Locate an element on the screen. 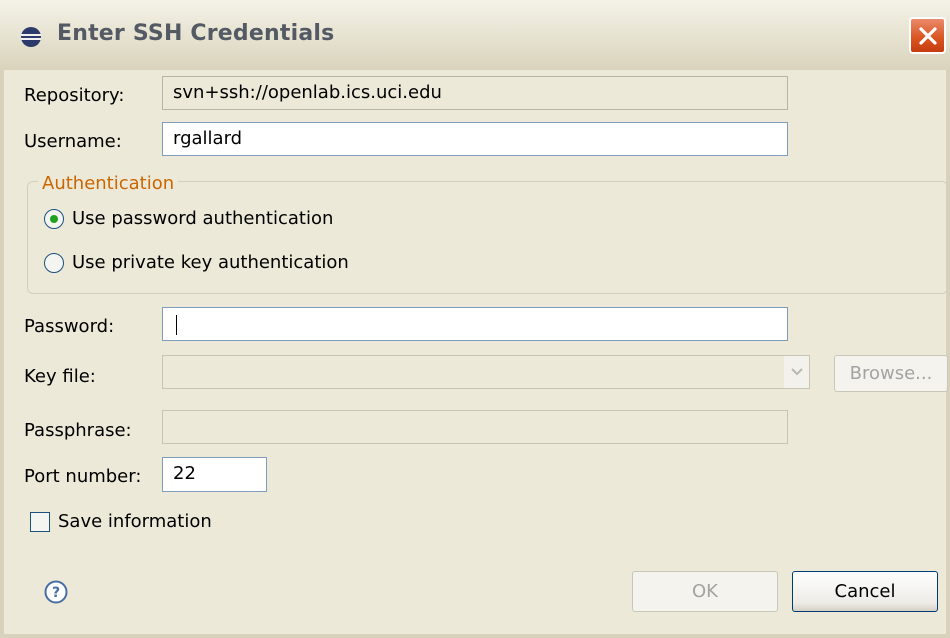  password-label: Password: is located at coordinates (69, 326).